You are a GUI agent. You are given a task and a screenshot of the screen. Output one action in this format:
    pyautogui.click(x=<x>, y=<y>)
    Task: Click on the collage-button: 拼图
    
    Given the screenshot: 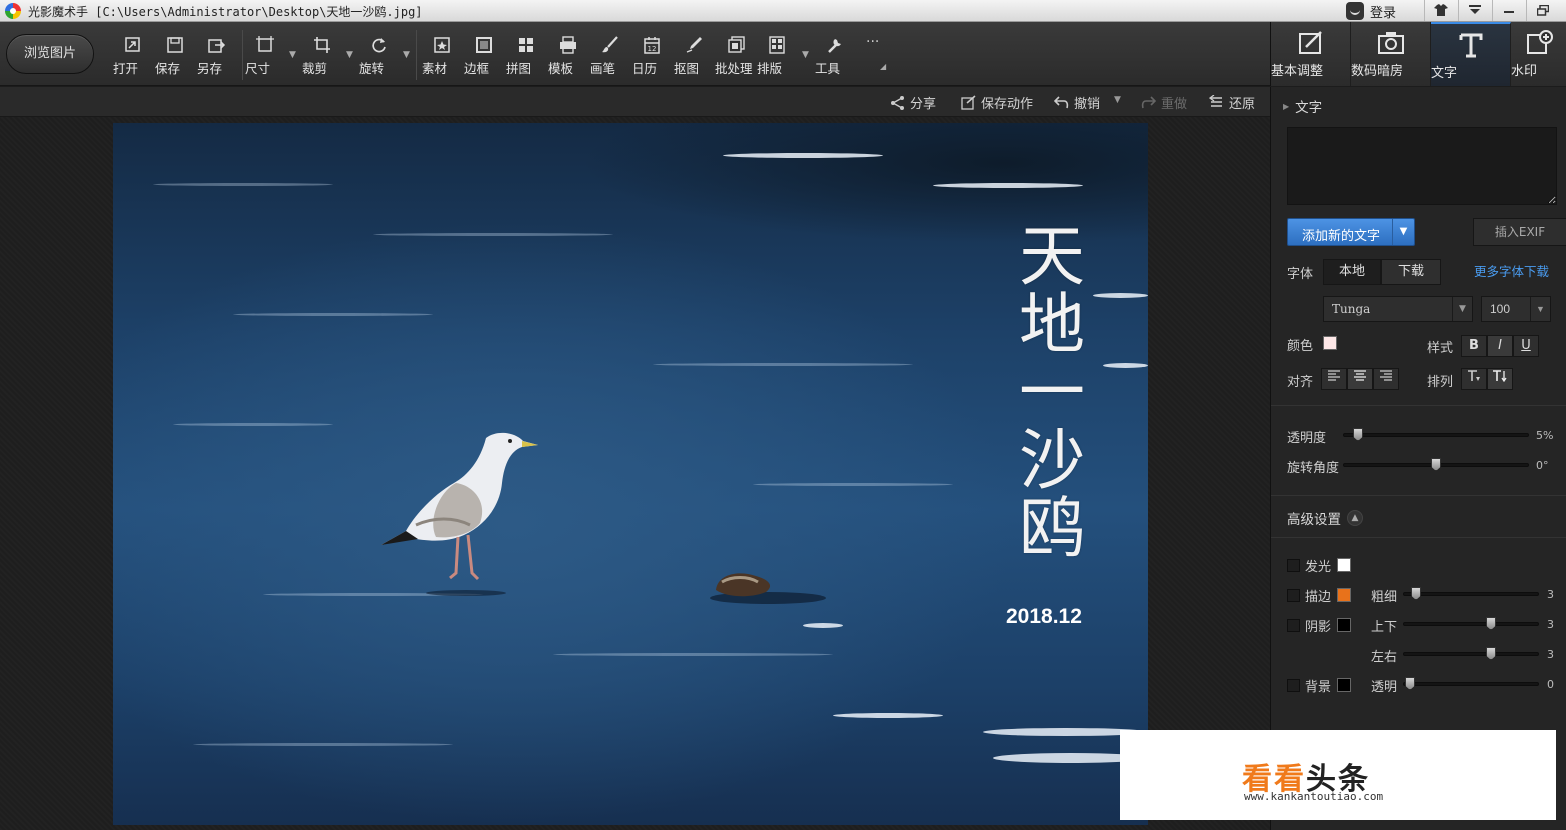 What is the action you would take?
    pyautogui.click(x=526, y=57)
    